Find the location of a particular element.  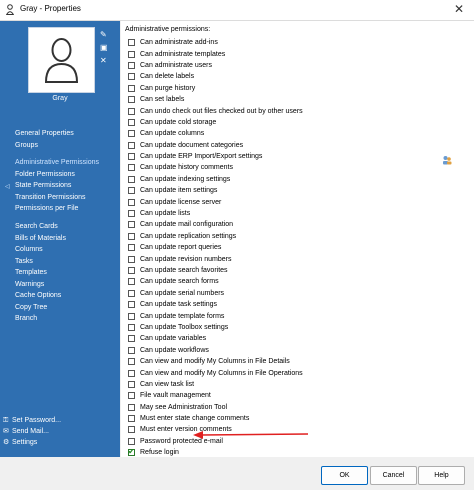

permission-row: Password protected e-mail is located at coordinates (253, 441).